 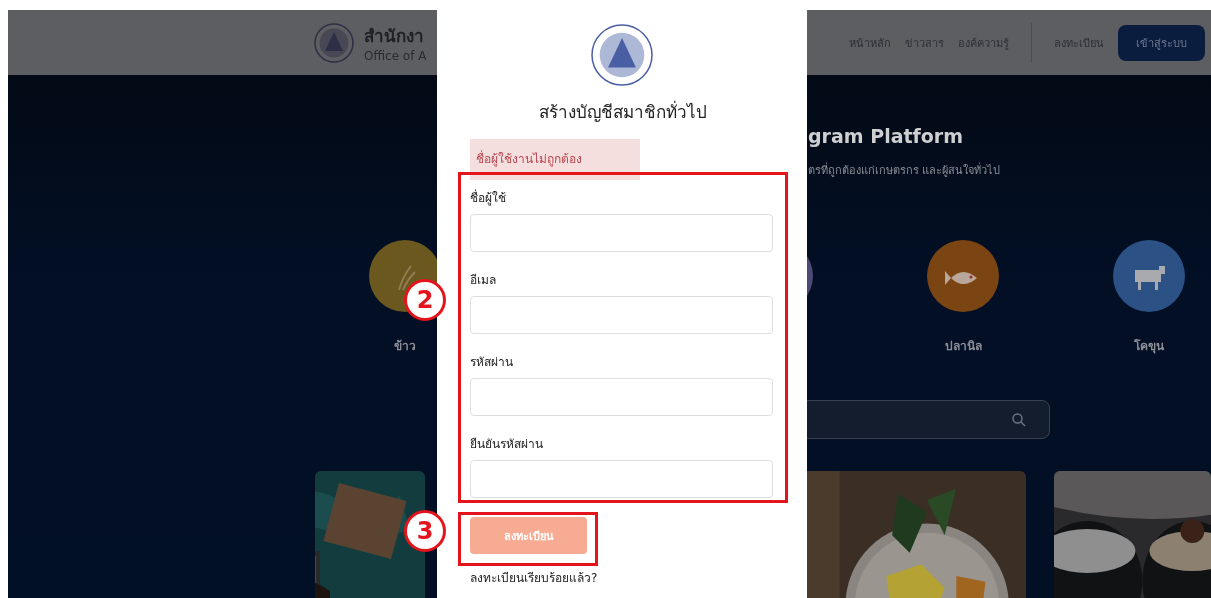 I want to click on error-message: ชื่อผู้ใช้งานไม่ถูกต้อง, so click(x=555, y=159).